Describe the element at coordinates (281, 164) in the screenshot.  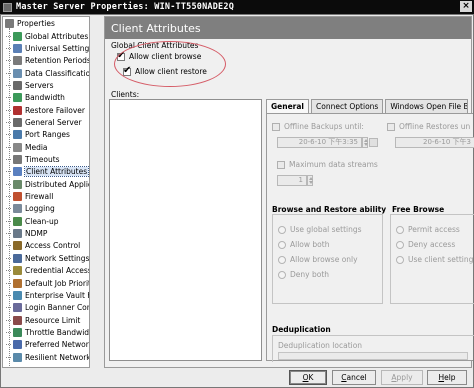
I see `max-streams-check` at that location.